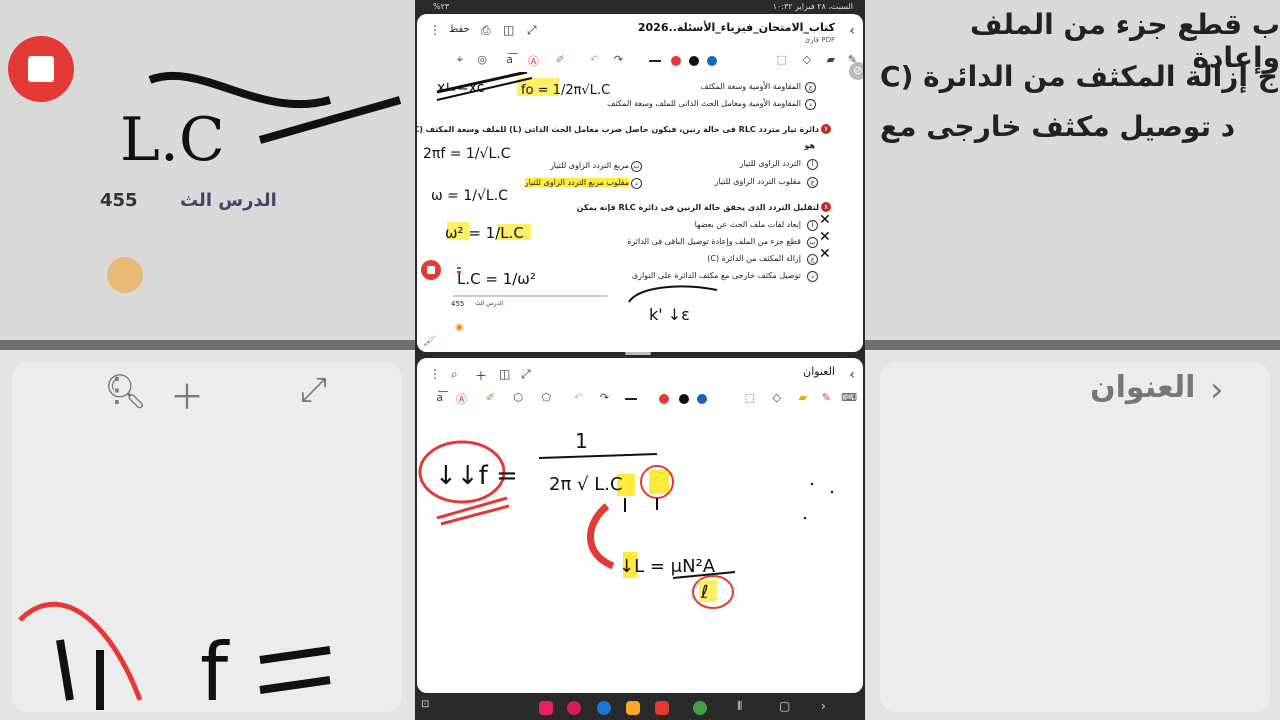  Describe the element at coordinates (633, 708) in the screenshot. I see `files-app-icon` at that location.